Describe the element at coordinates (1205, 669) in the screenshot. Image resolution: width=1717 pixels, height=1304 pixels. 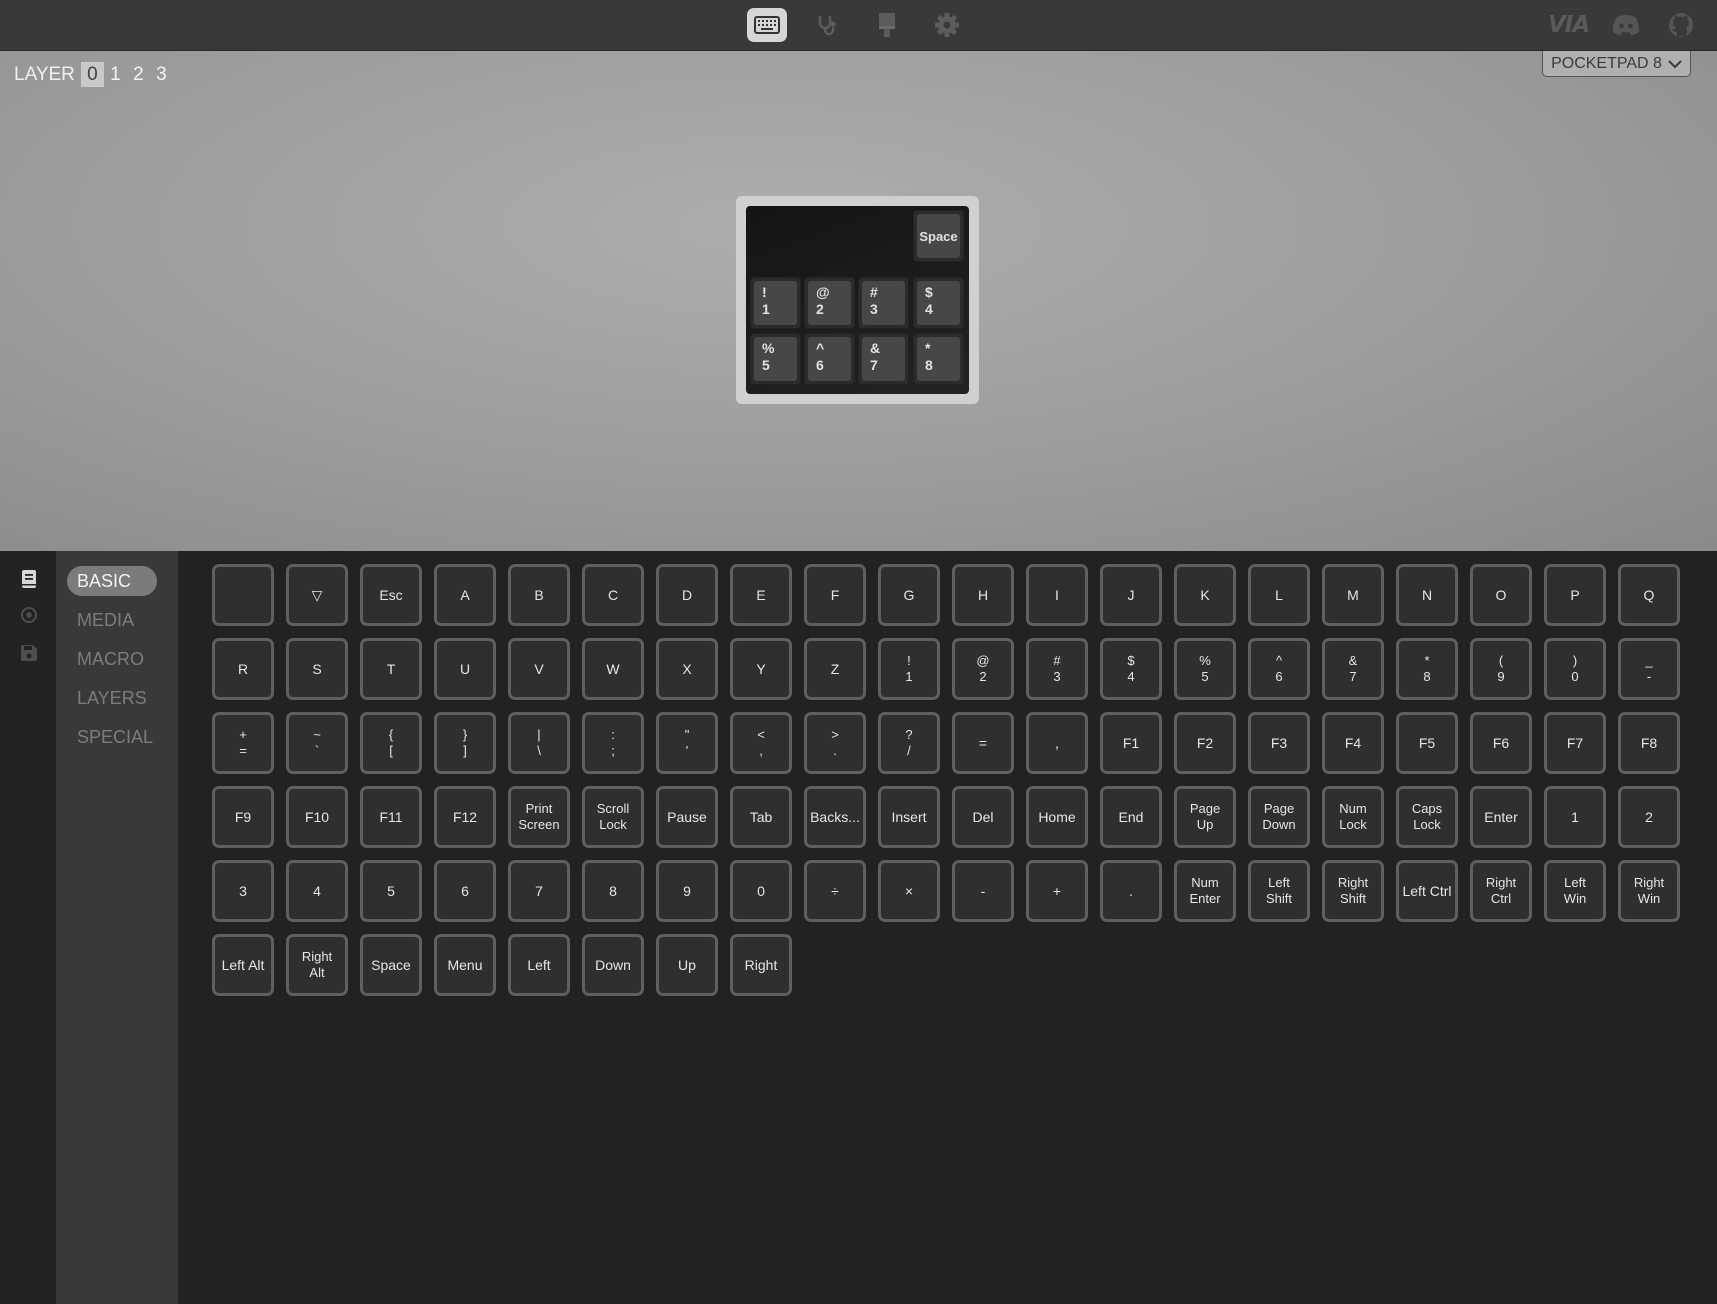
I see `keycode-button: % 5` at that location.